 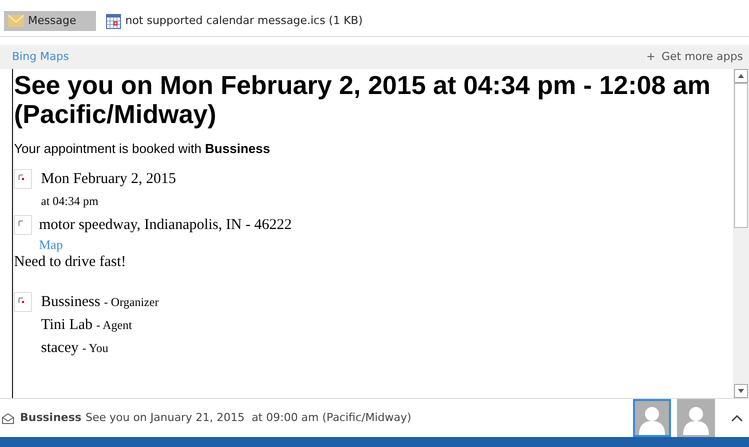 I want to click on scroll-thumb, so click(x=741, y=155).